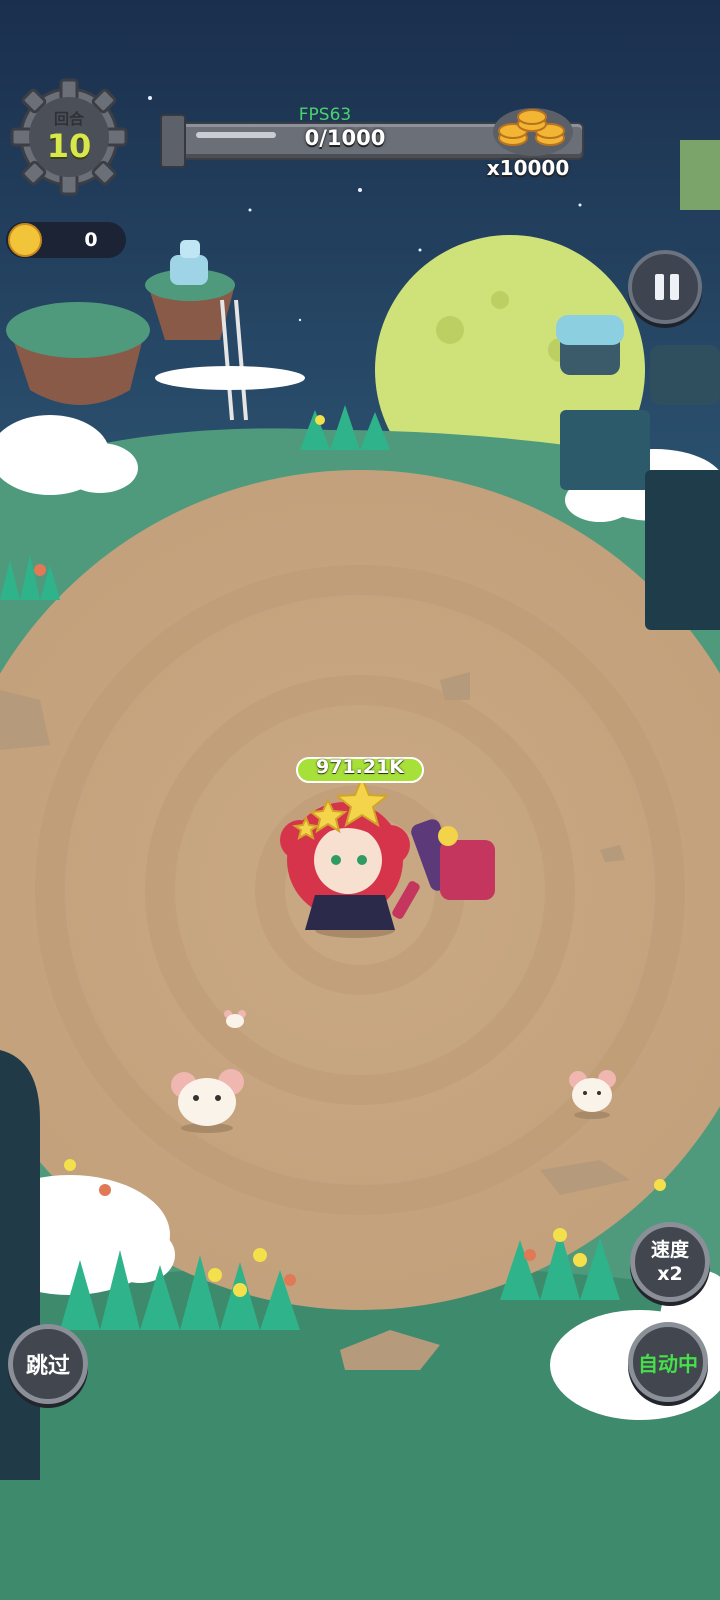 The height and width of the screenshot is (1600, 720). I want to click on speed-button: 速度 x2, so click(670, 1262).